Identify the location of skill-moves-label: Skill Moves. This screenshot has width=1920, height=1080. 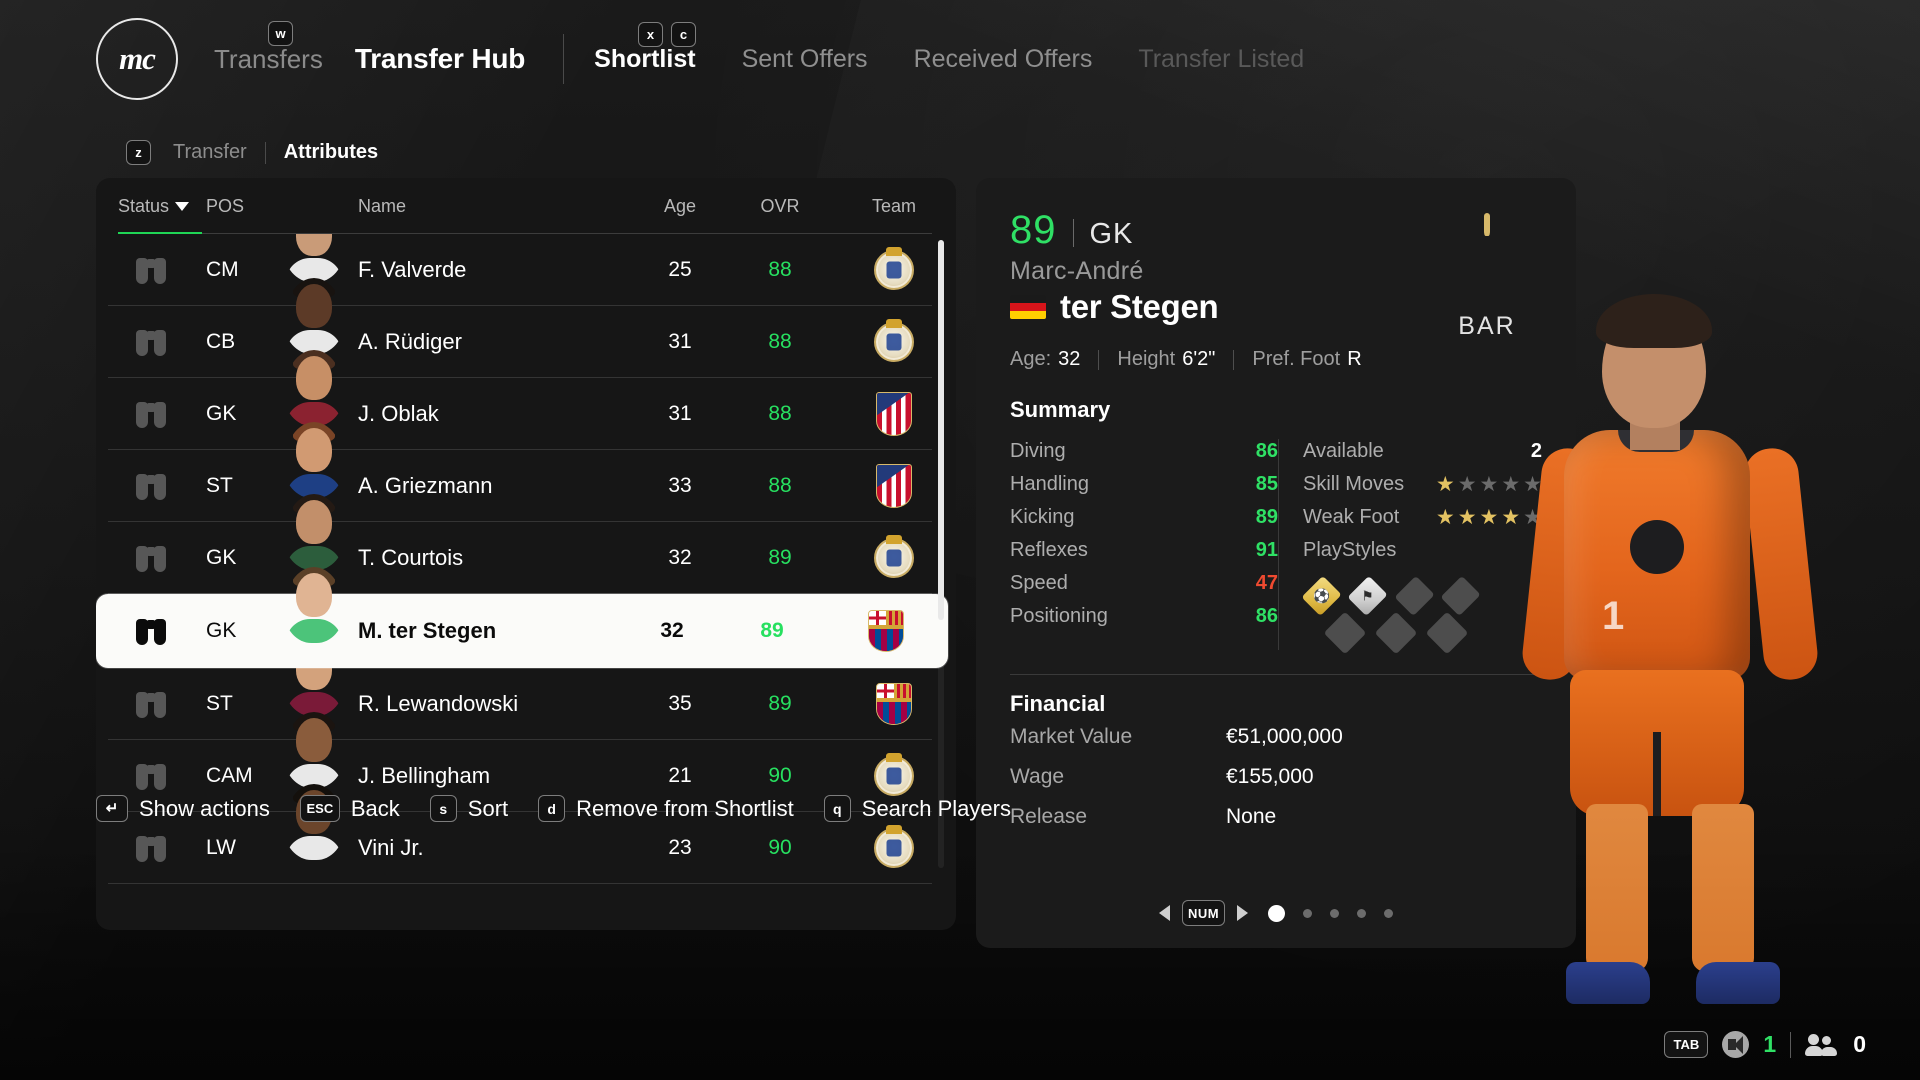
(1354, 484).